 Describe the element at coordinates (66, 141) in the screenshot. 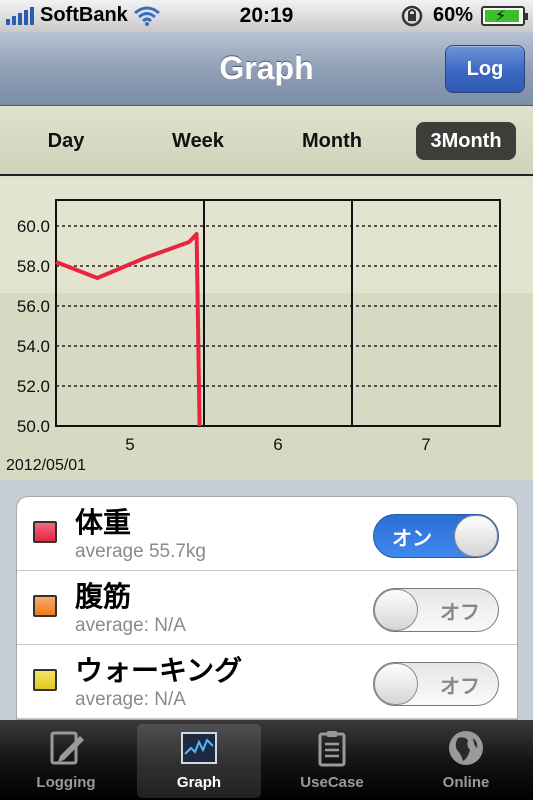

I see `segment-day: Day` at that location.